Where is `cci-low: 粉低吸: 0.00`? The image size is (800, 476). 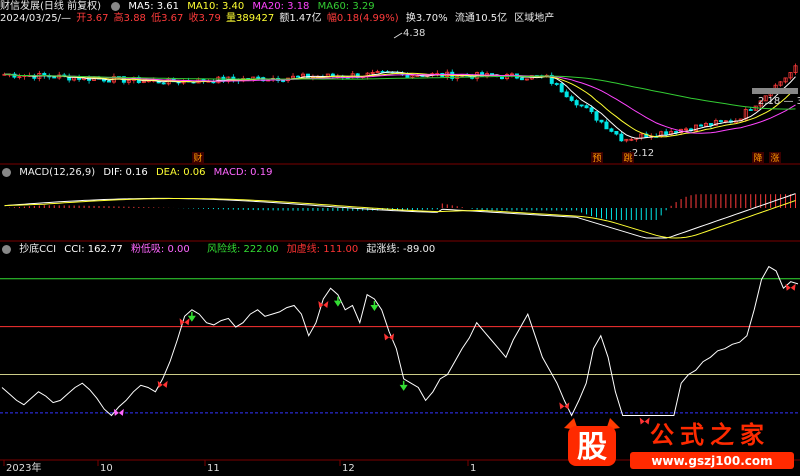
cci-low: 粉低吸: 0.00 is located at coordinates (160, 249).